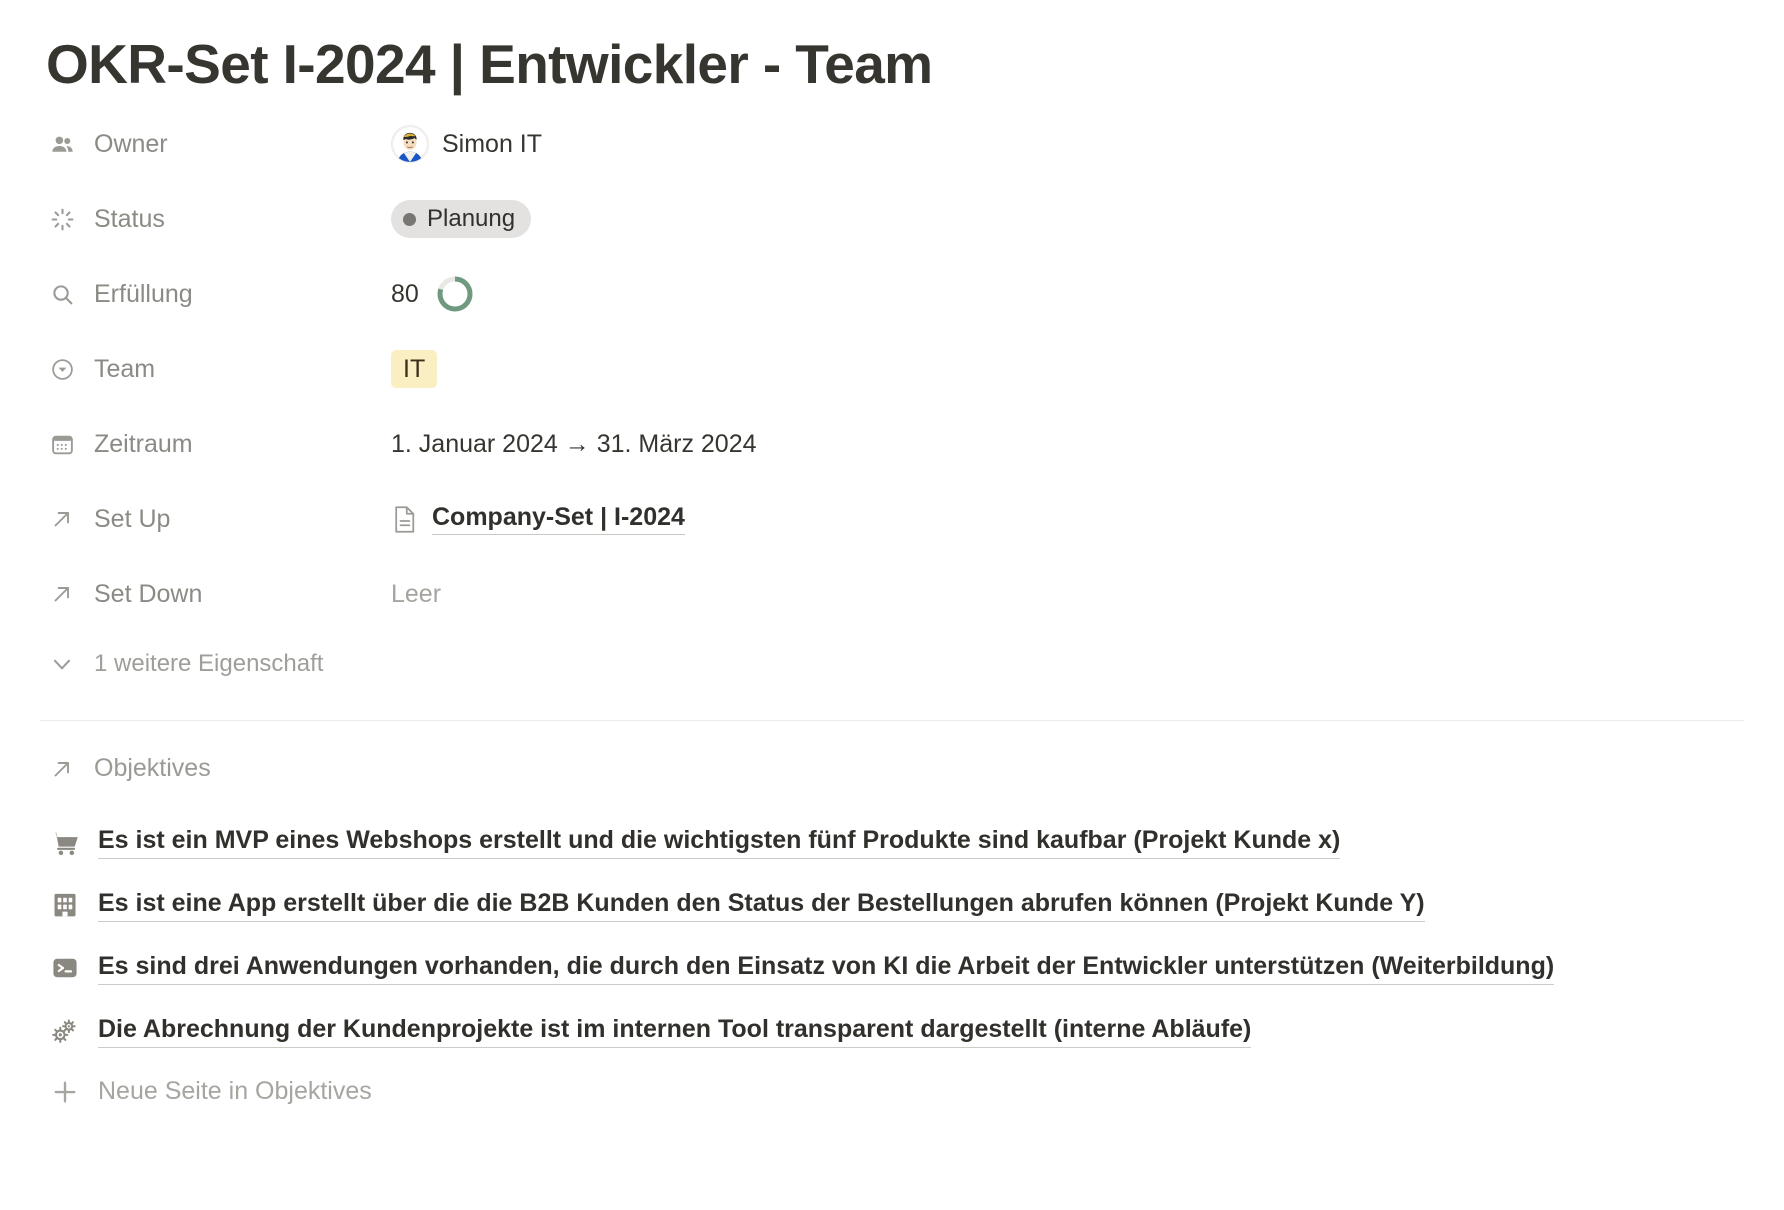  I want to click on search-icon, so click(62, 294).